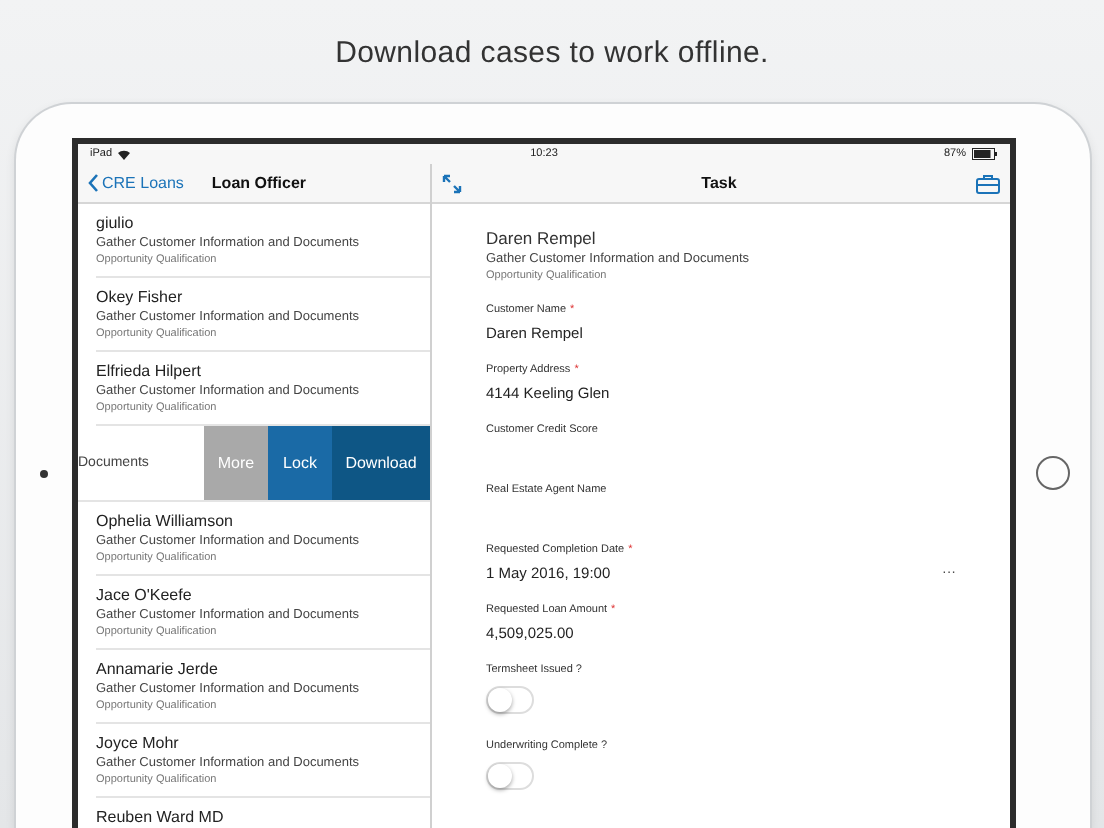 The image size is (1104, 828). What do you see at coordinates (719, 183) in the screenshot?
I see `detail-title: Task` at bounding box center [719, 183].